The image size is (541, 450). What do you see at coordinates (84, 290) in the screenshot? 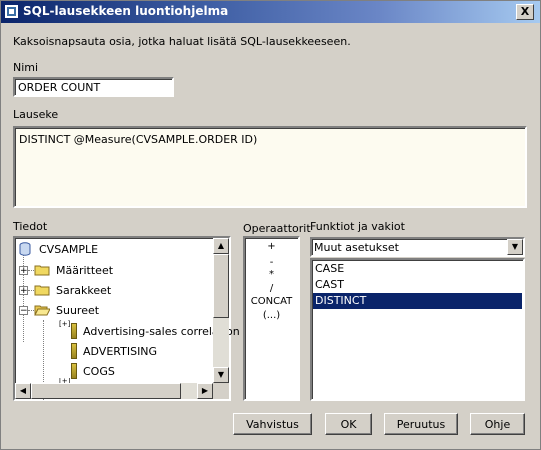
I see `tree-item-label: Sarakkeet` at bounding box center [84, 290].